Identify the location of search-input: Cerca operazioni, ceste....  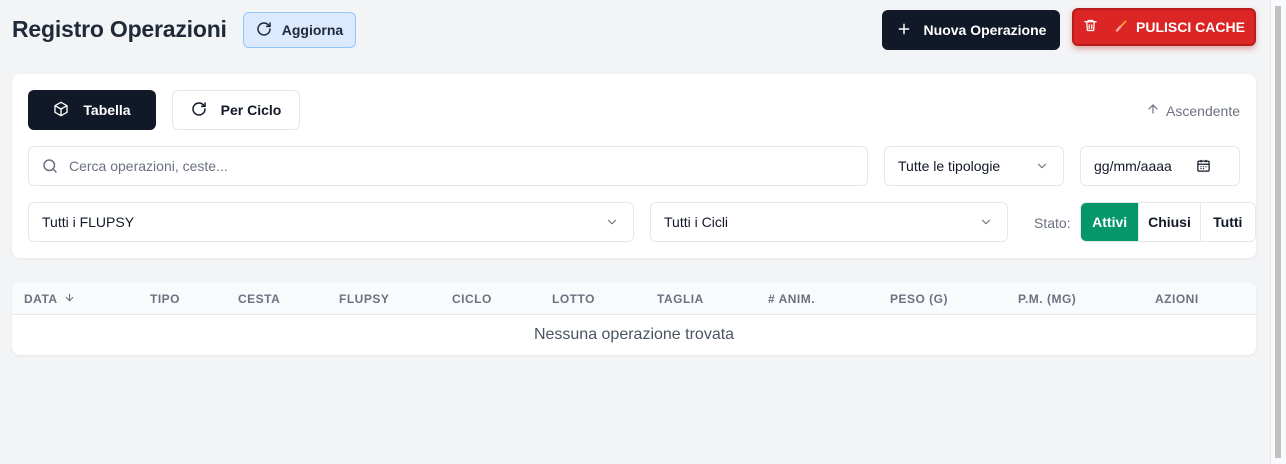
(448, 166).